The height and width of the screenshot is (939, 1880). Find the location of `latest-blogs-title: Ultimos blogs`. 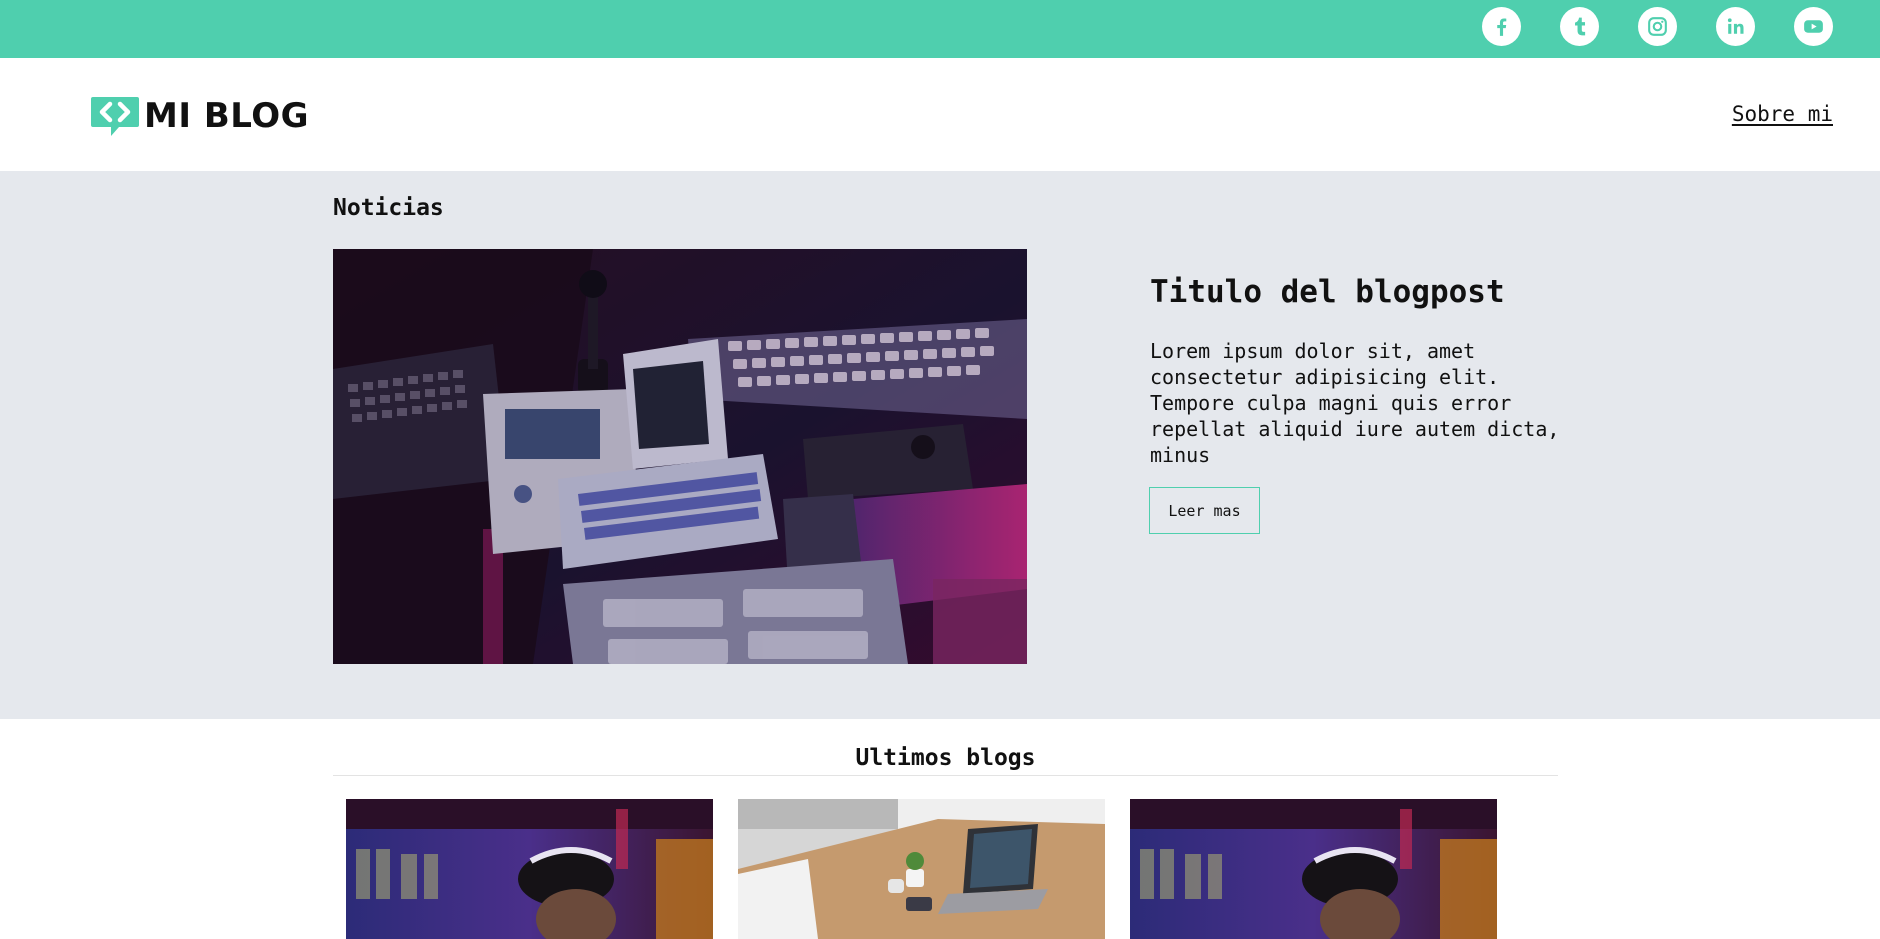

latest-blogs-title: Ultimos blogs is located at coordinates (945, 758).